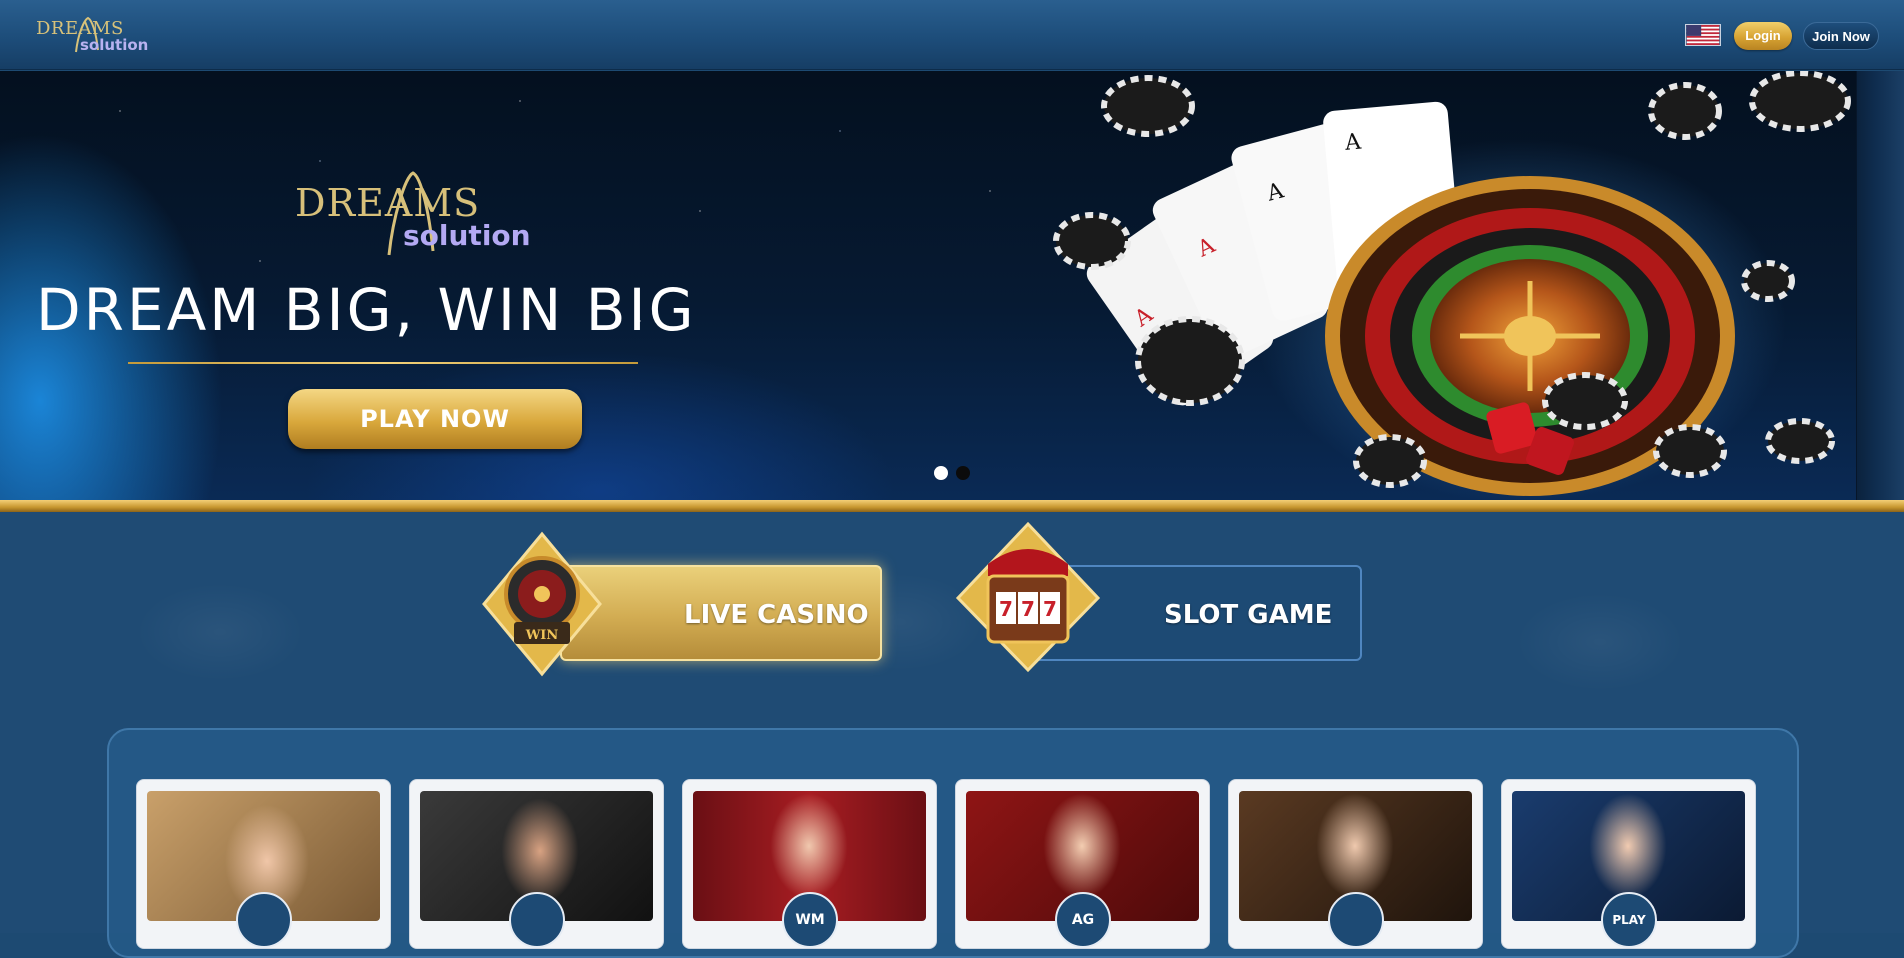 The image size is (1904, 958). What do you see at coordinates (542, 635) in the screenshot?
I see `svg-text: WIN` at bounding box center [542, 635].